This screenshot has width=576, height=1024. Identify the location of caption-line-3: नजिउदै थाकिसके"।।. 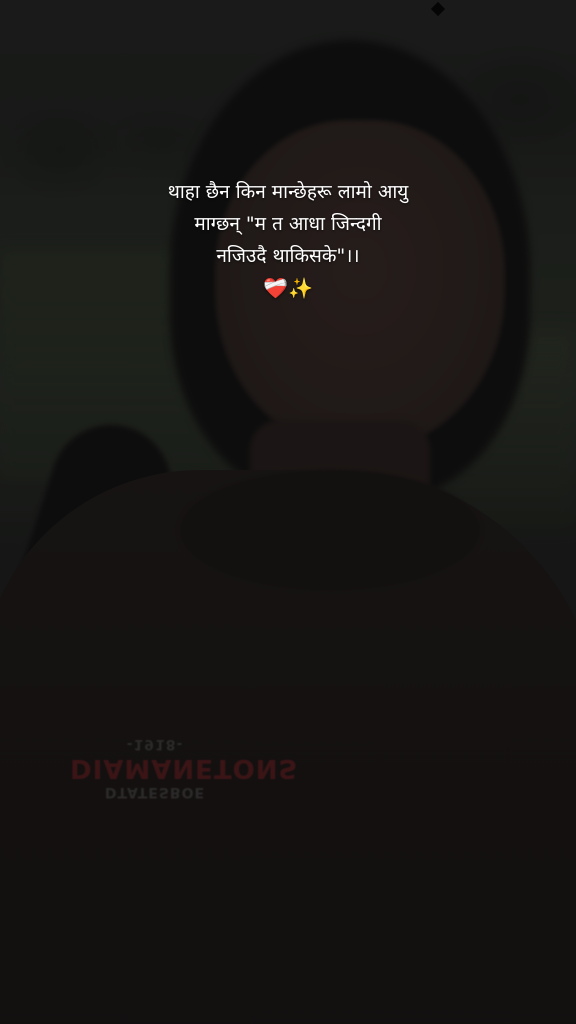
(288, 256).